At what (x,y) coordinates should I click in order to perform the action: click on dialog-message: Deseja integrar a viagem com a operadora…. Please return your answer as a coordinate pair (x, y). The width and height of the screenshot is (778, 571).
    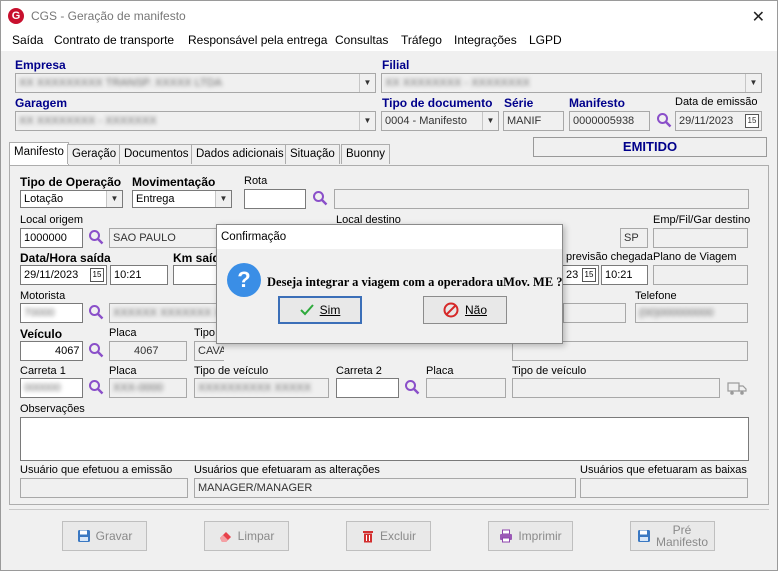
    Looking at the image, I should click on (415, 282).